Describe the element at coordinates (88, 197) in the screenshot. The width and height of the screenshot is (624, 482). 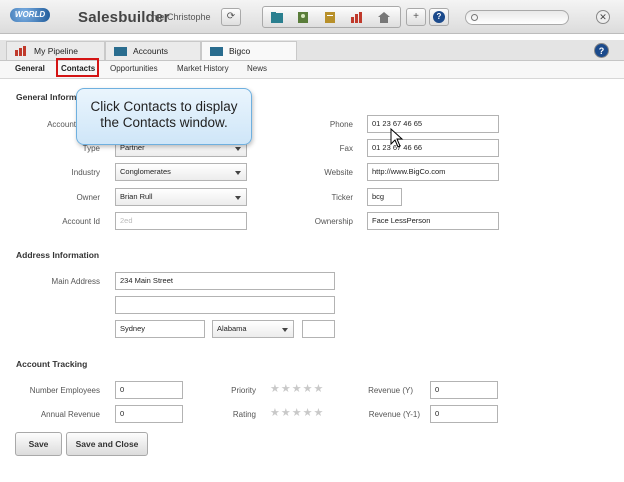
I see `owner-label: Owner` at that location.